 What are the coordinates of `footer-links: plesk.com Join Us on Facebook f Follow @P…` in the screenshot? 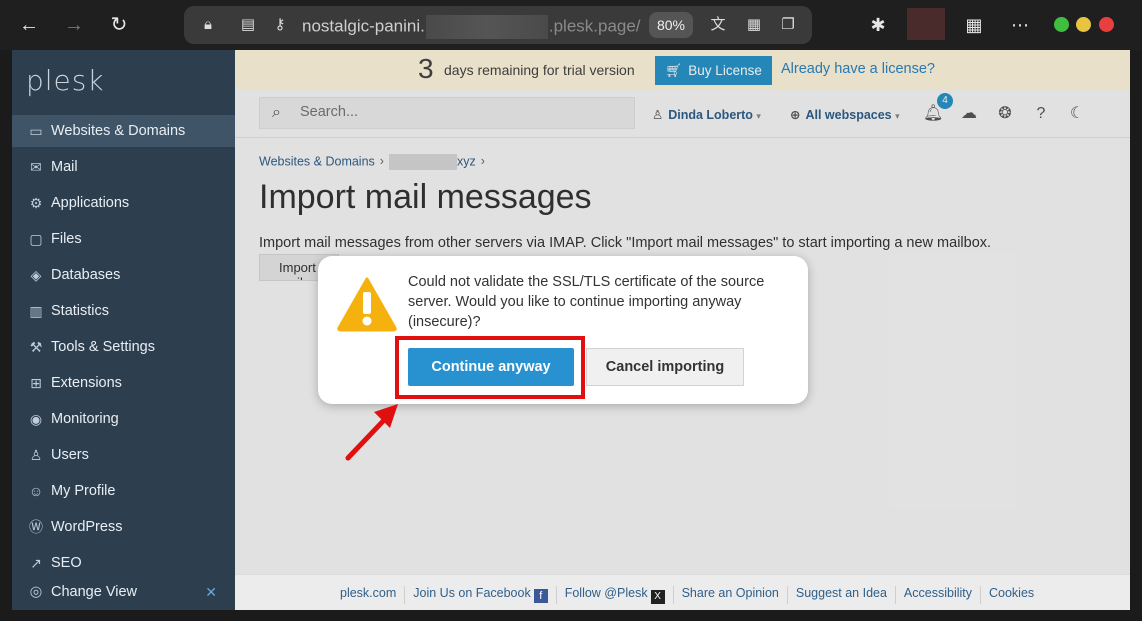 It's located at (687, 595).